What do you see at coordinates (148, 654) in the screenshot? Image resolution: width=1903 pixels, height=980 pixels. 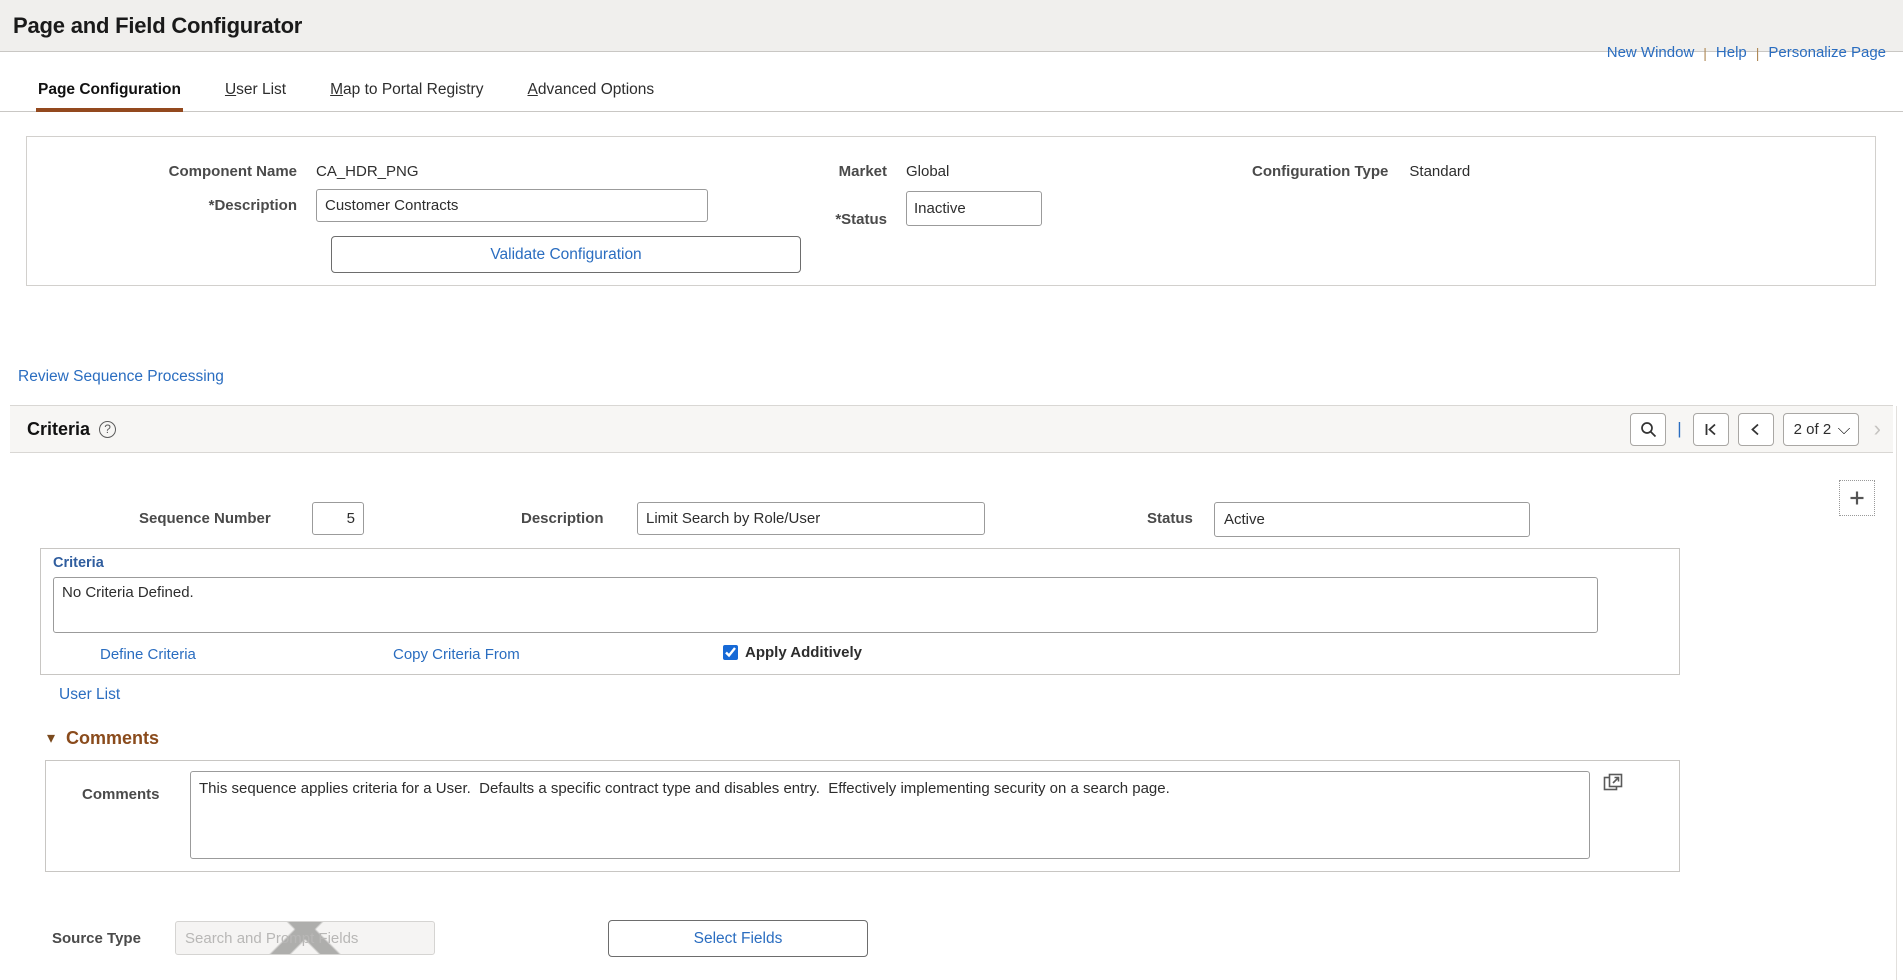 I see `define-criteria-link: Define Criteria` at bounding box center [148, 654].